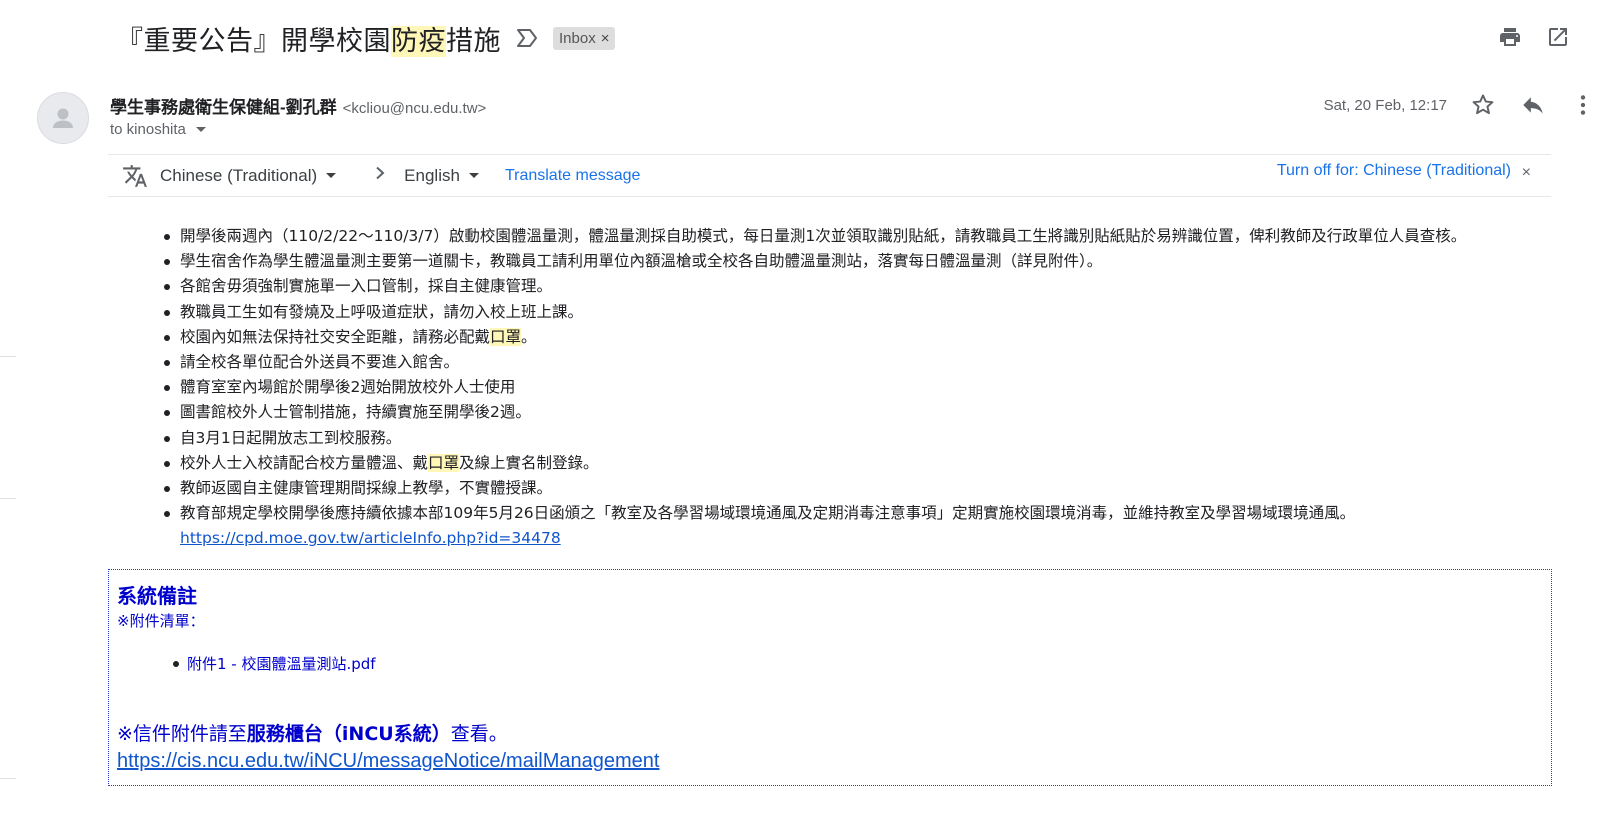  What do you see at coordinates (864, 412) in the screenshot?
I see `list-item: 圖書館校外人士管制措施，持續實施至開學後2週。` at bounding box center [864, 412].